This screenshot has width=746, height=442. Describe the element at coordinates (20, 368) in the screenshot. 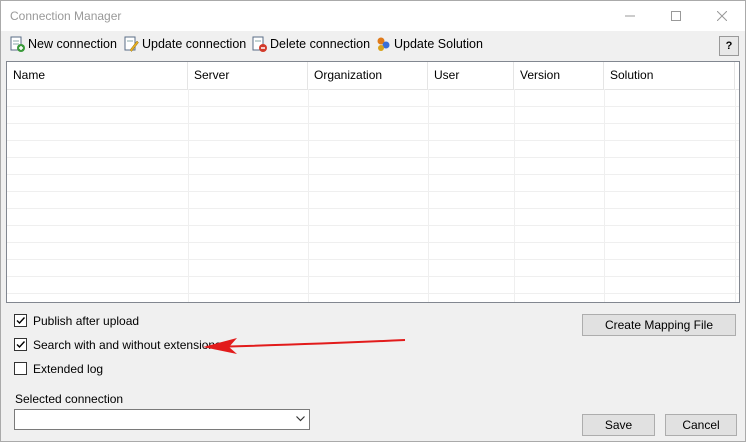

I see `extended-log-checkbox` at that location.